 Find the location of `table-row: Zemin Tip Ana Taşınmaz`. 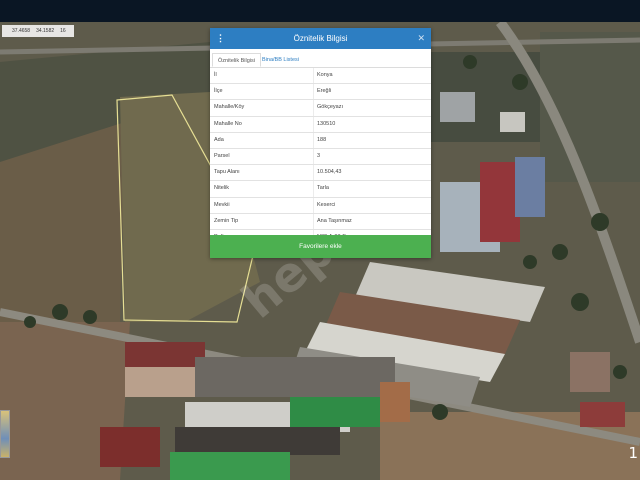

table-row: Zemin Tip Ana Taşınmaz is located at coordinates (320, 221).